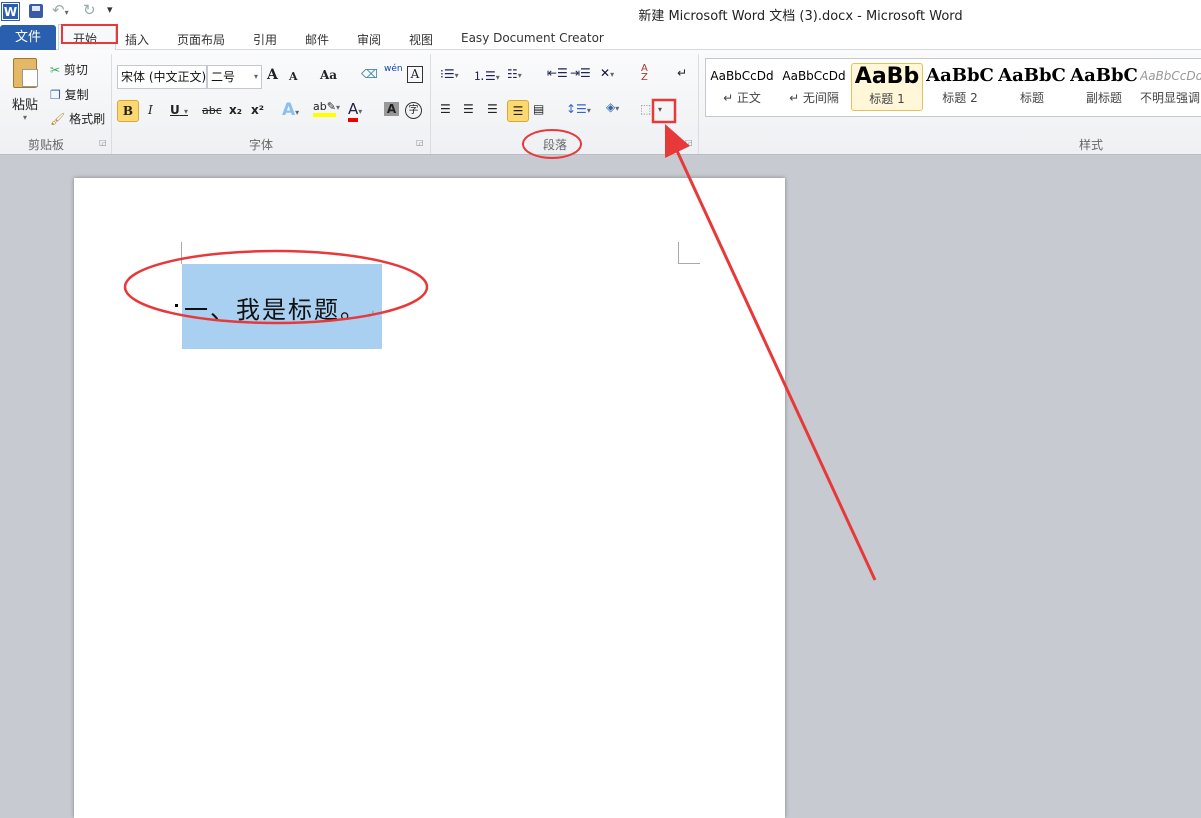 This screenshot has width=1201, height=818. What do you see at coordinates (234, 77) in the screenshot?
I see `font-size-combo: 二号 ▾` at bounding box center [234, 77].